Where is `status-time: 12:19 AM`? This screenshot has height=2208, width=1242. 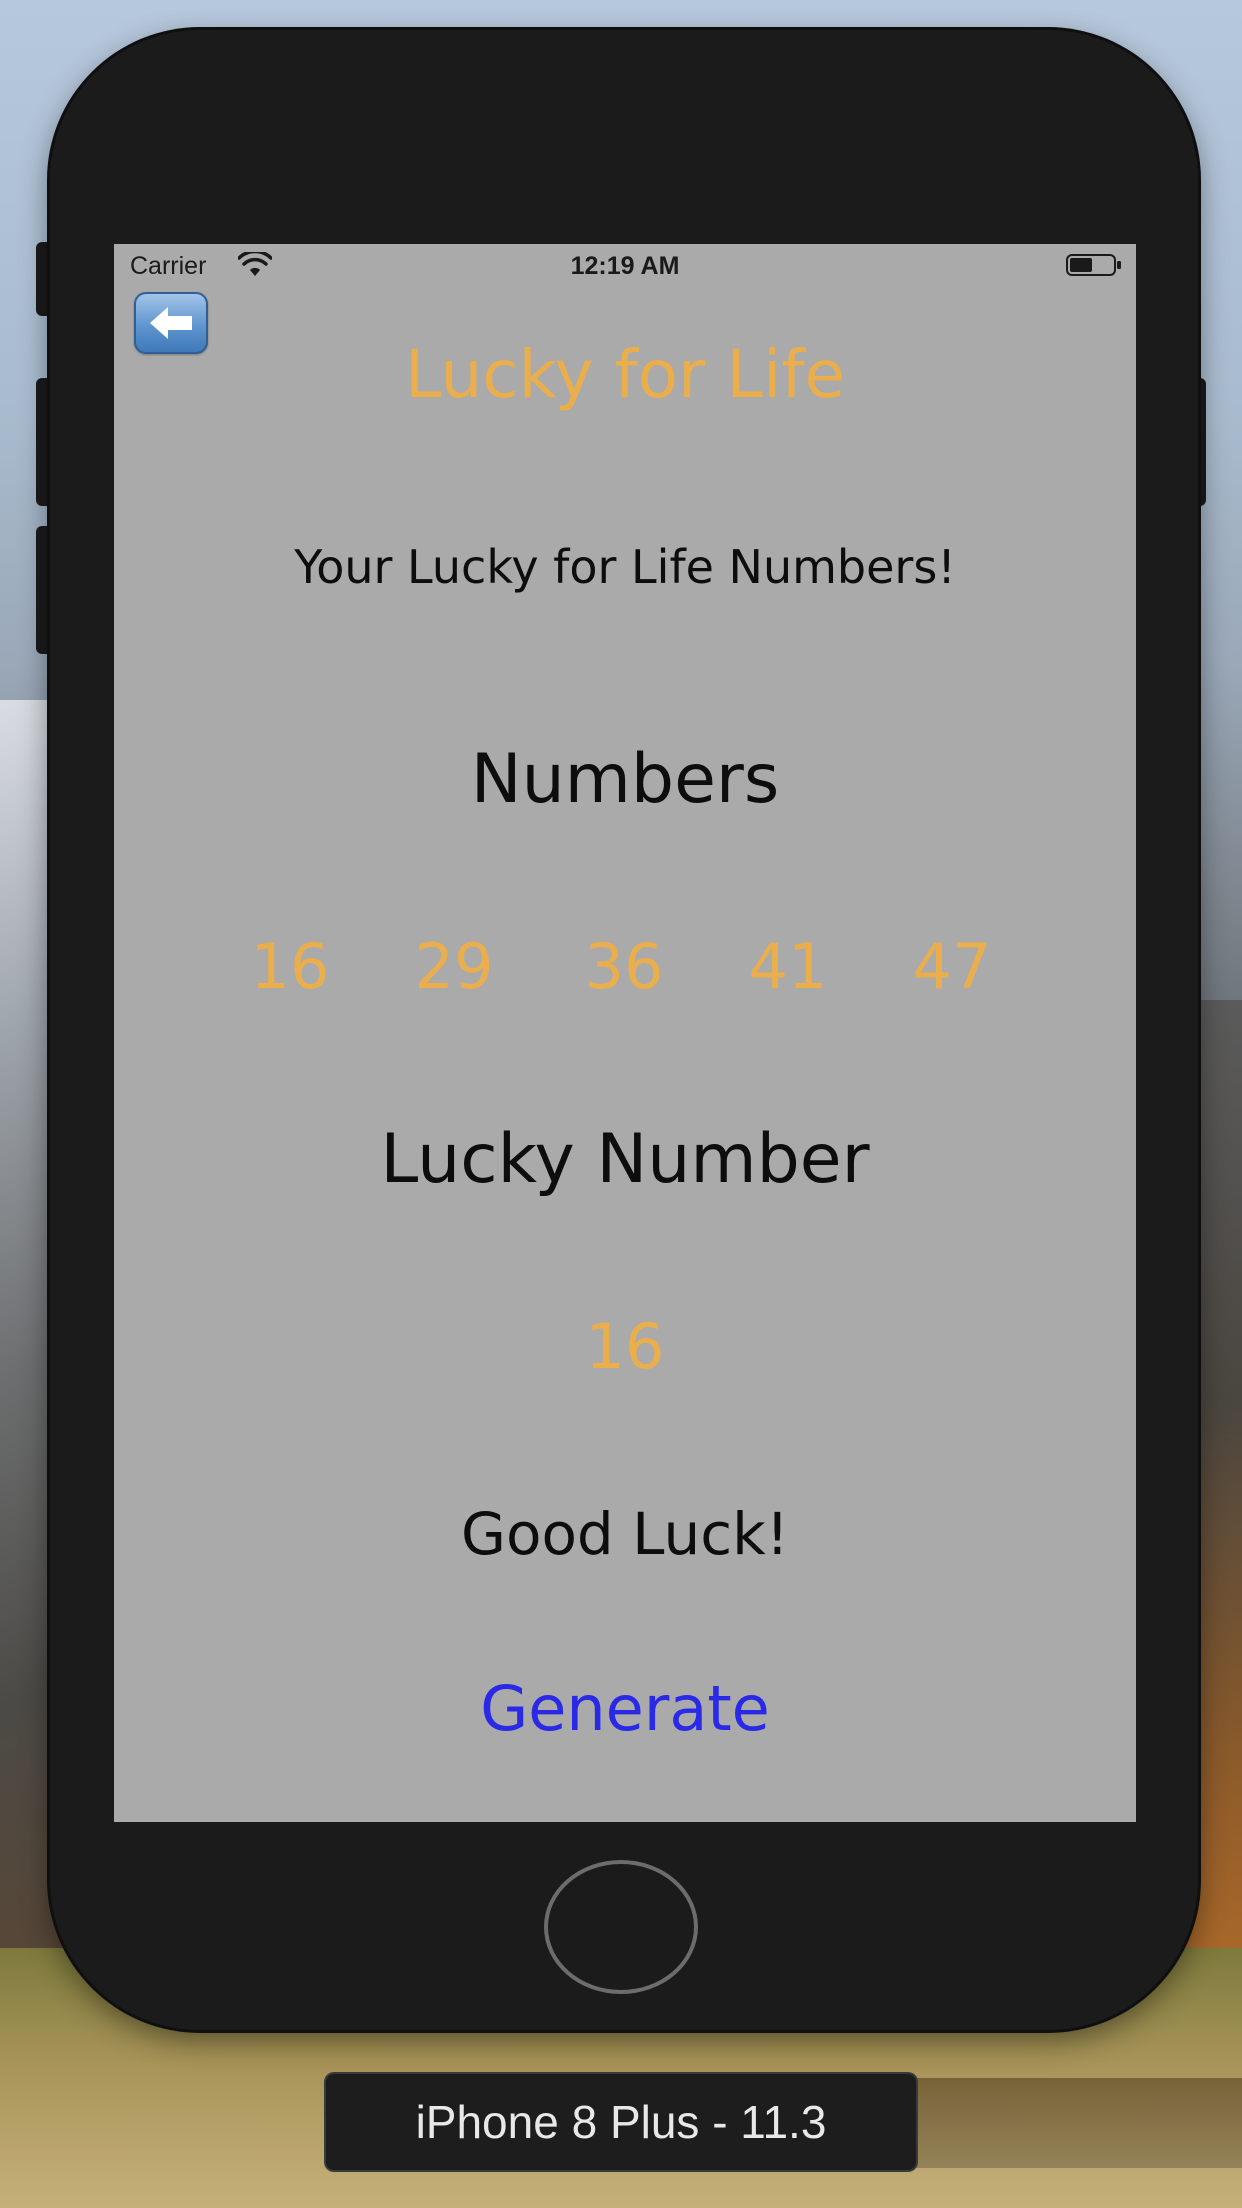
status-time: 12:19 AM is located at coordinates (625, 266).